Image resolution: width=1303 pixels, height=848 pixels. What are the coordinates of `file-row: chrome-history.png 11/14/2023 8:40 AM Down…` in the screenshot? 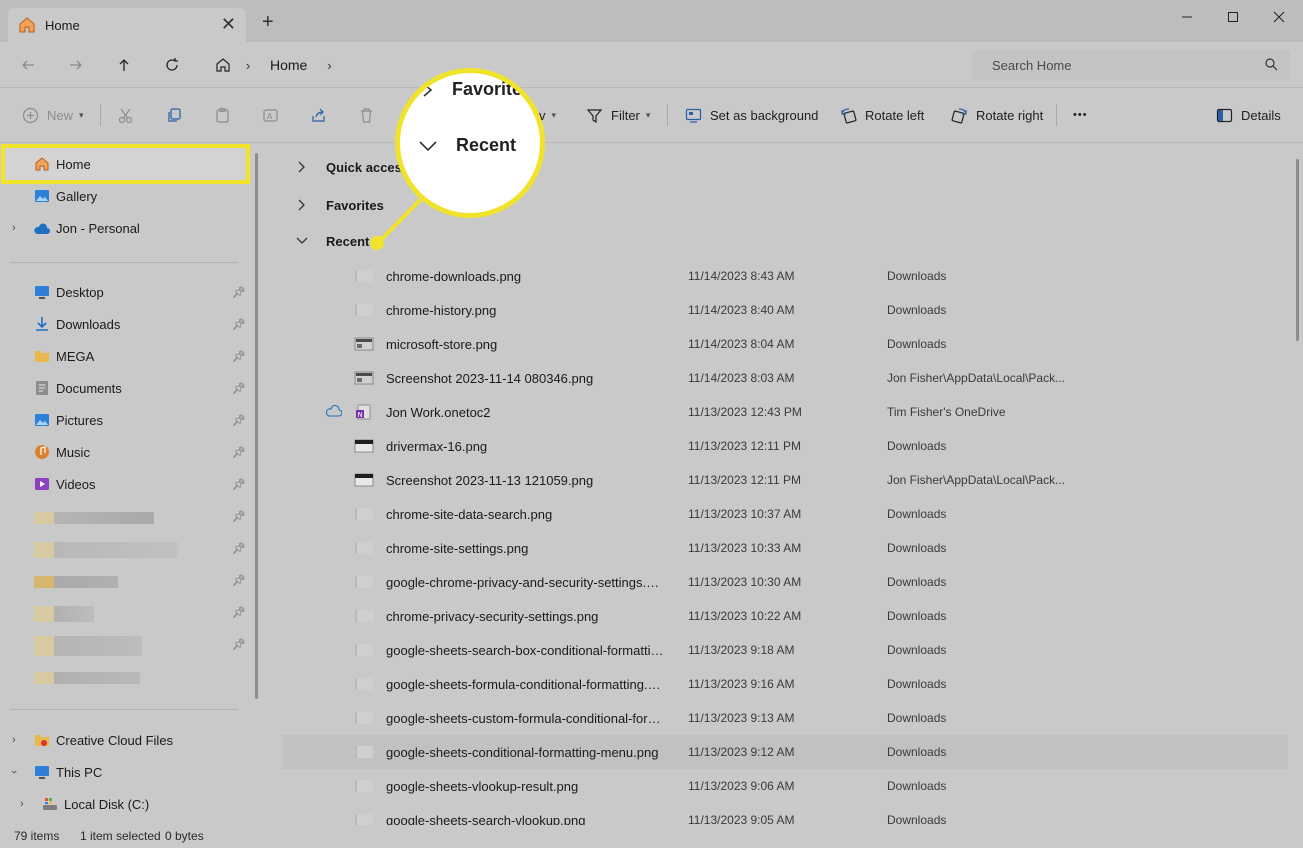 It's located at (785, 310).